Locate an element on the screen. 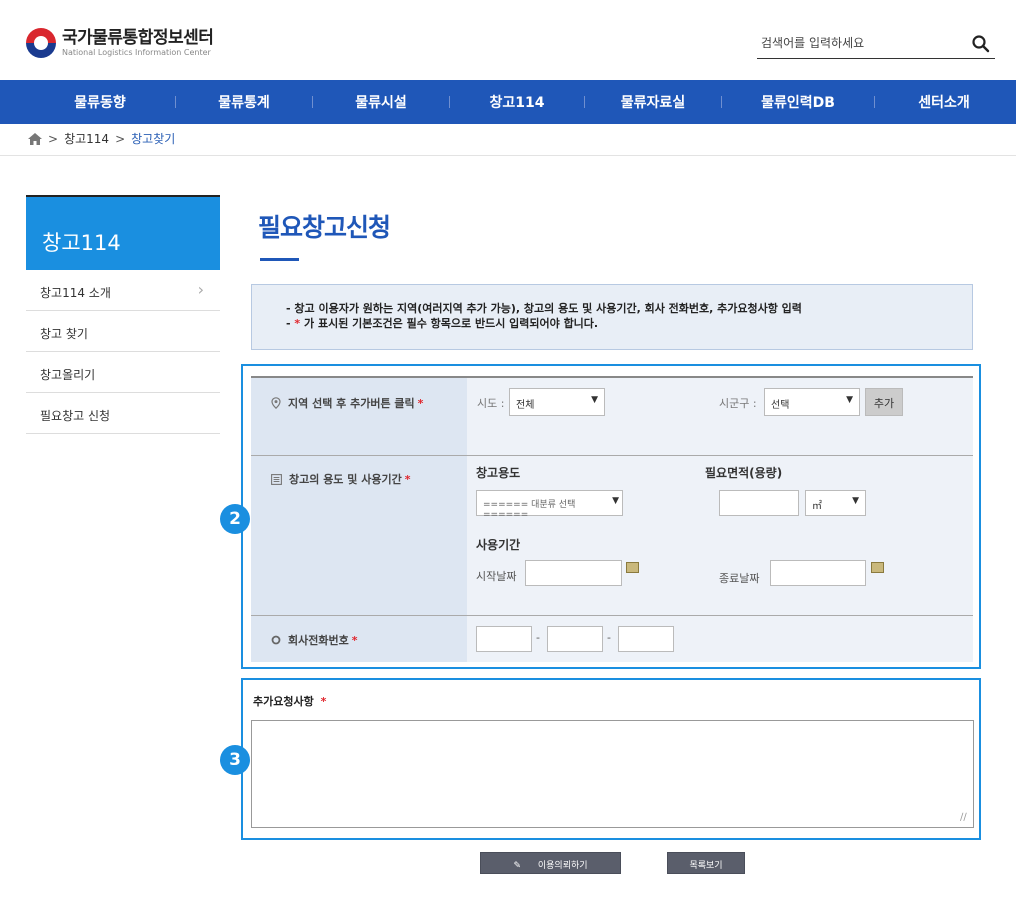  start-date-label: 시작날짜 is located at coordinates (496, 576).